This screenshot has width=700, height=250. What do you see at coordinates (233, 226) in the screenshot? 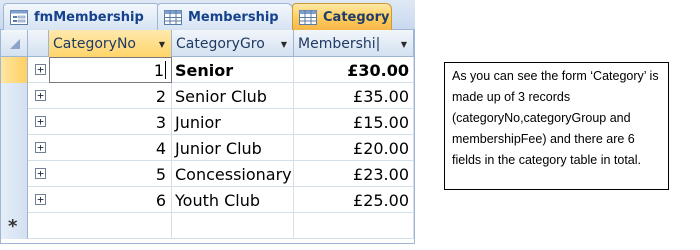
I see `category-group-cell` at bounding box center [233, 226].